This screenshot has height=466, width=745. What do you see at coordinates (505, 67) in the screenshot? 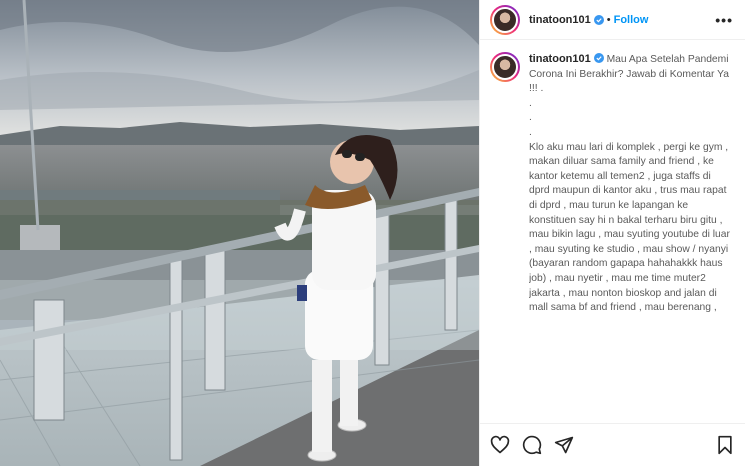
I see `caption-avatar` at bounding box center [505, 67].